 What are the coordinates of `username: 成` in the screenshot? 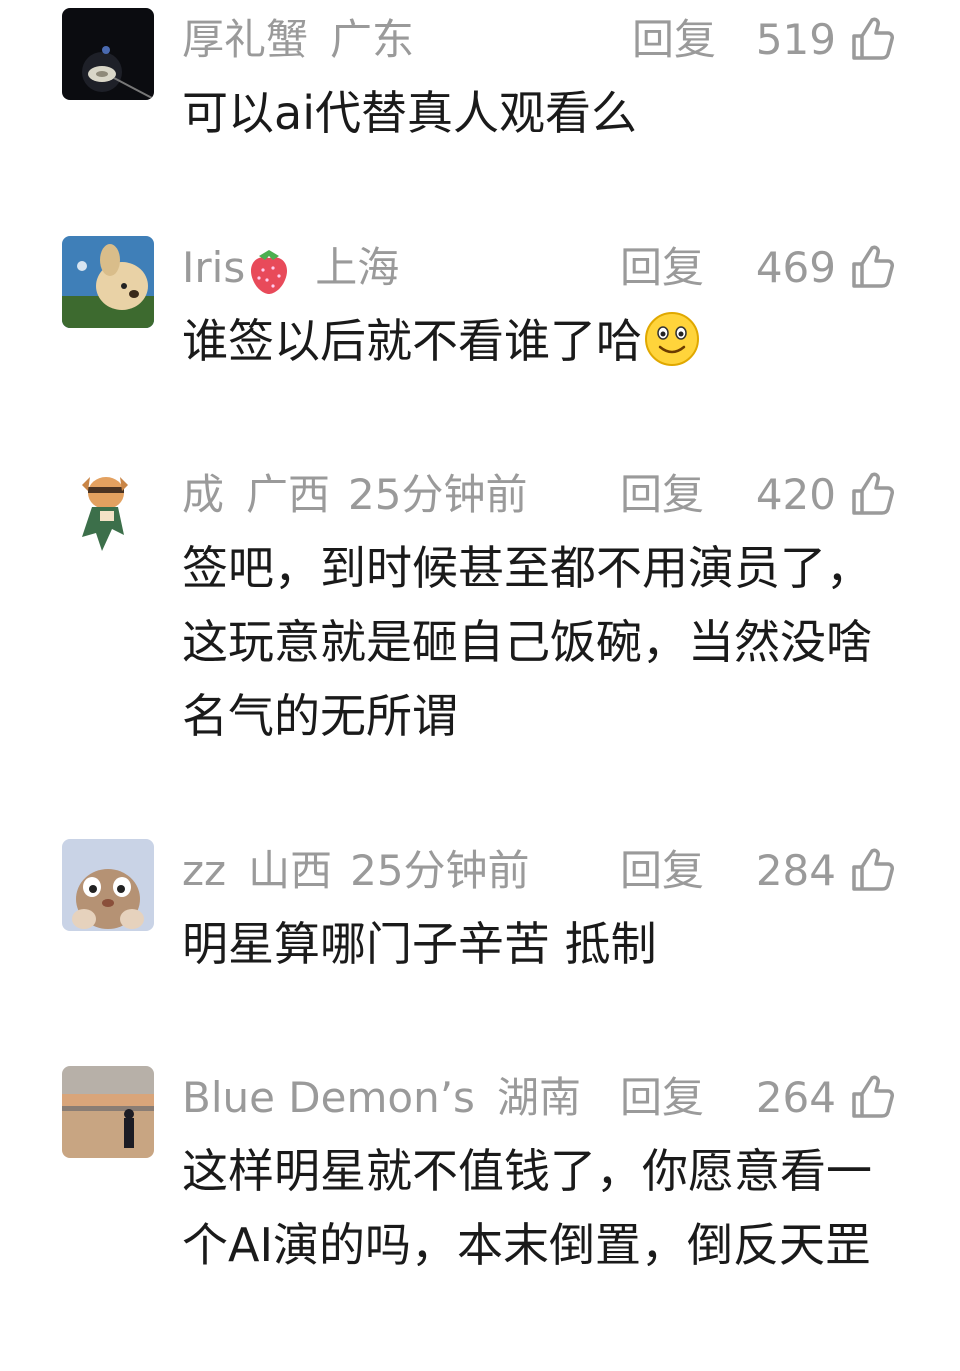 It's located at (203, 495).